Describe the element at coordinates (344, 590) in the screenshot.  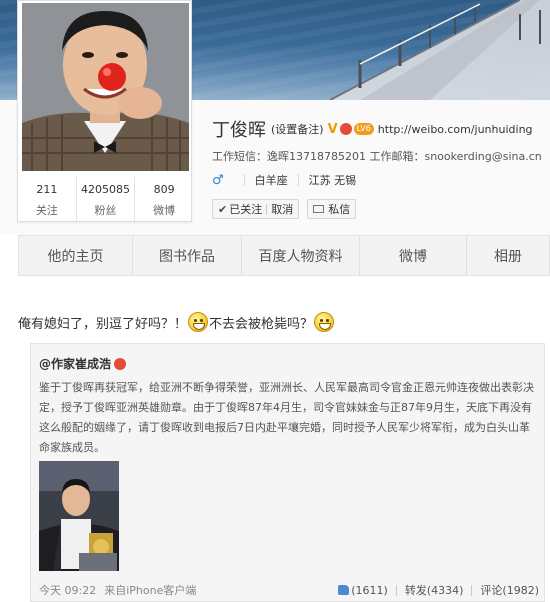
I see `thumbs-up-icon` at that location.